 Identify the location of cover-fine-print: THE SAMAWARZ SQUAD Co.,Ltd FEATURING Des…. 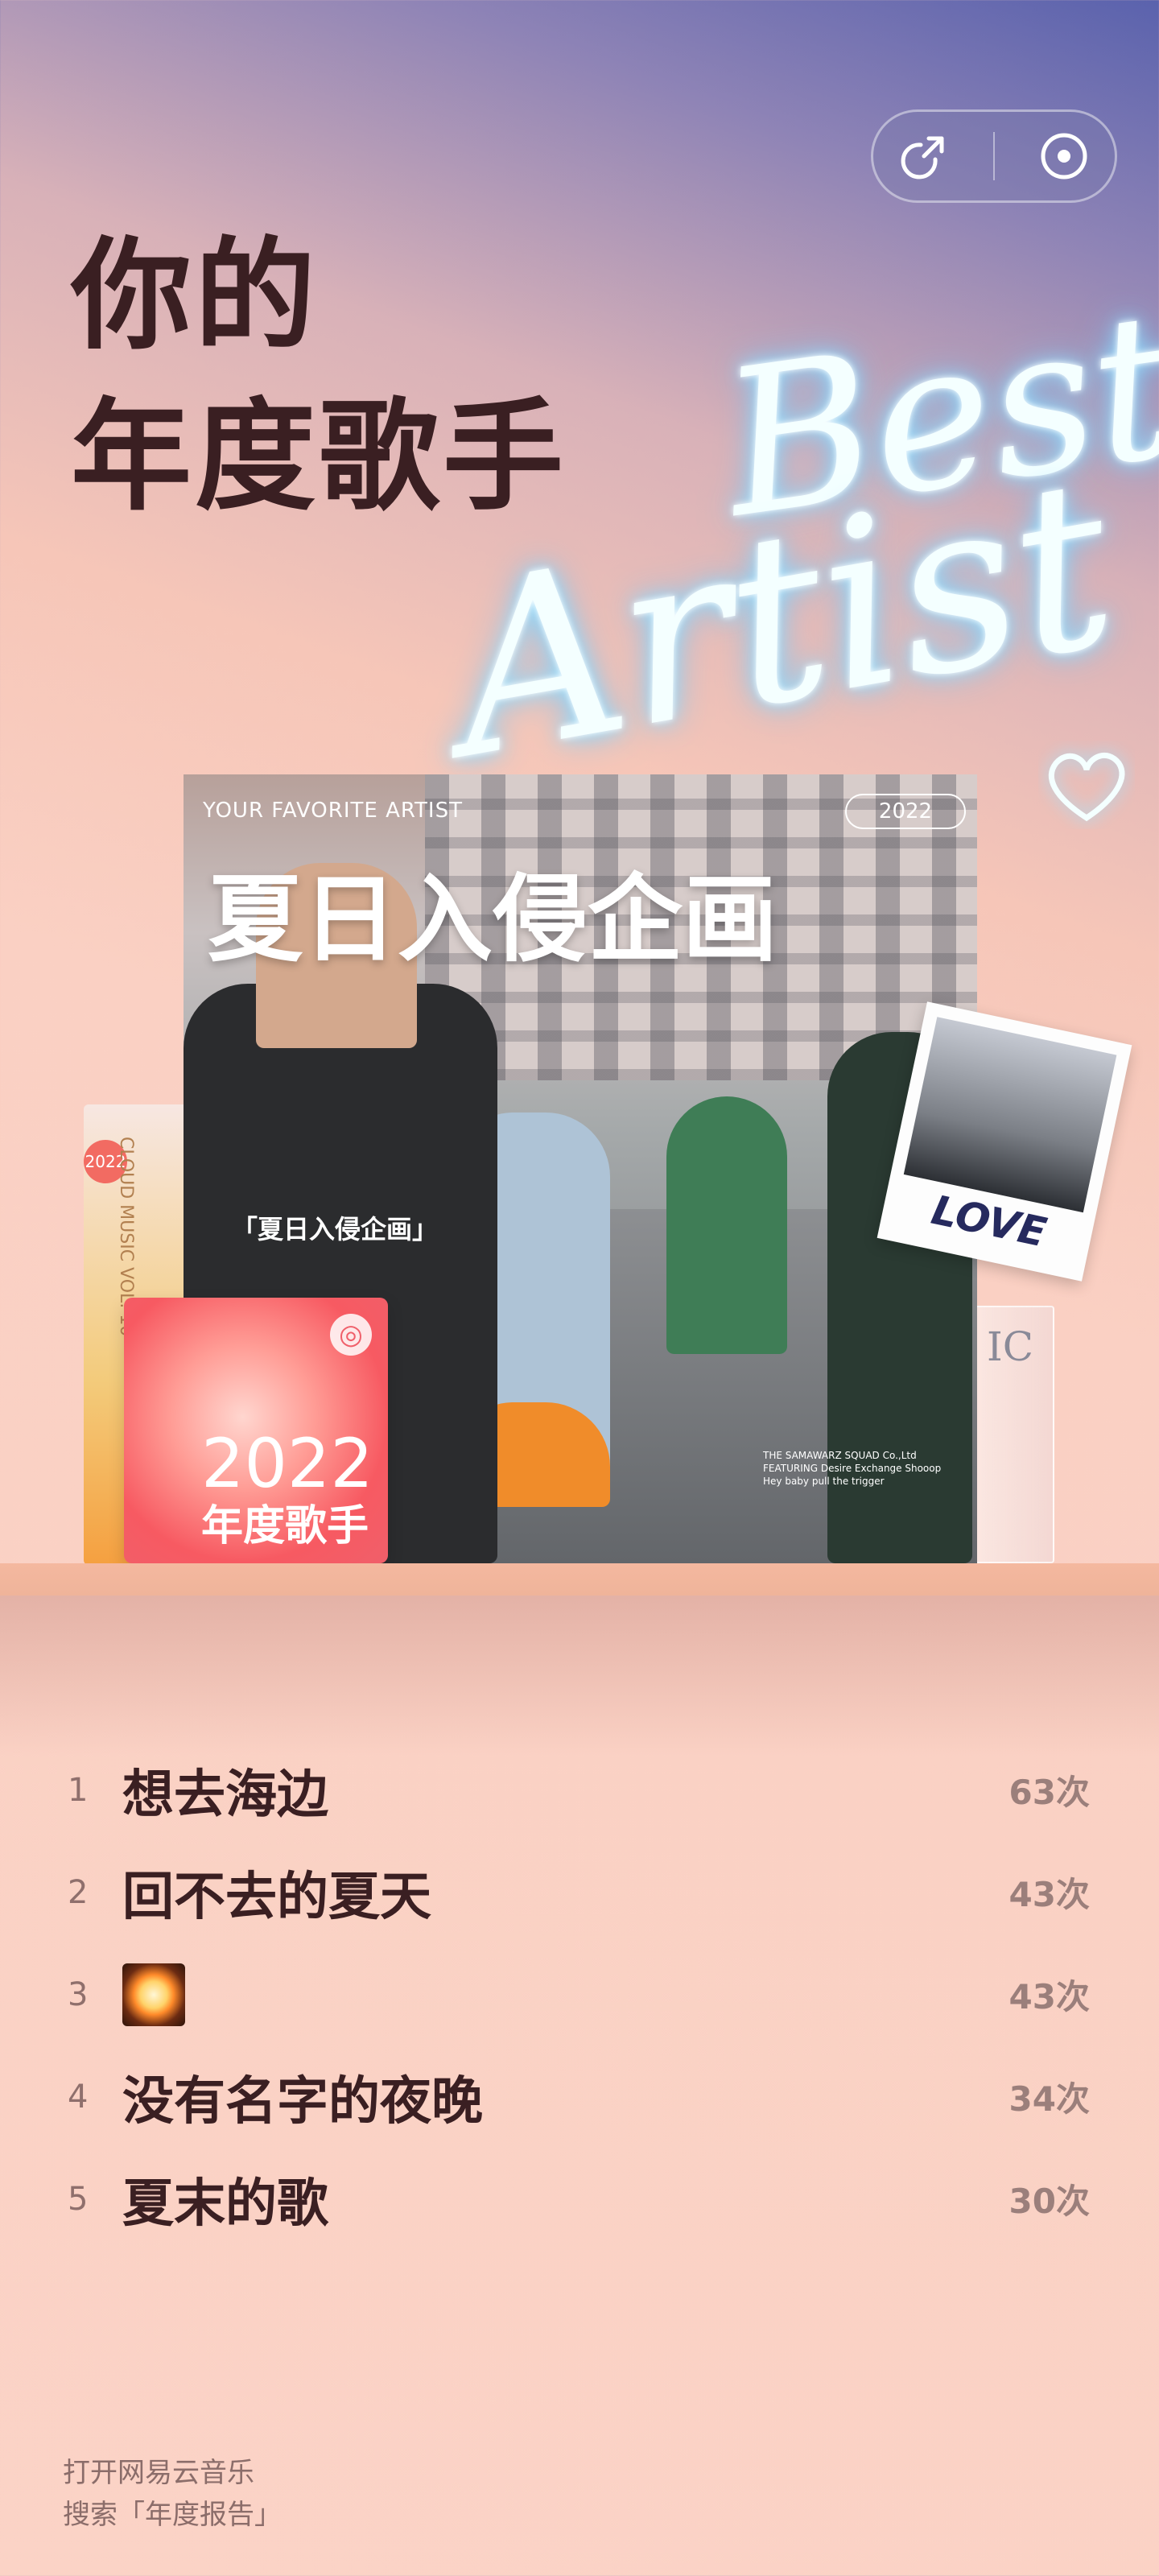
(852, 1468).